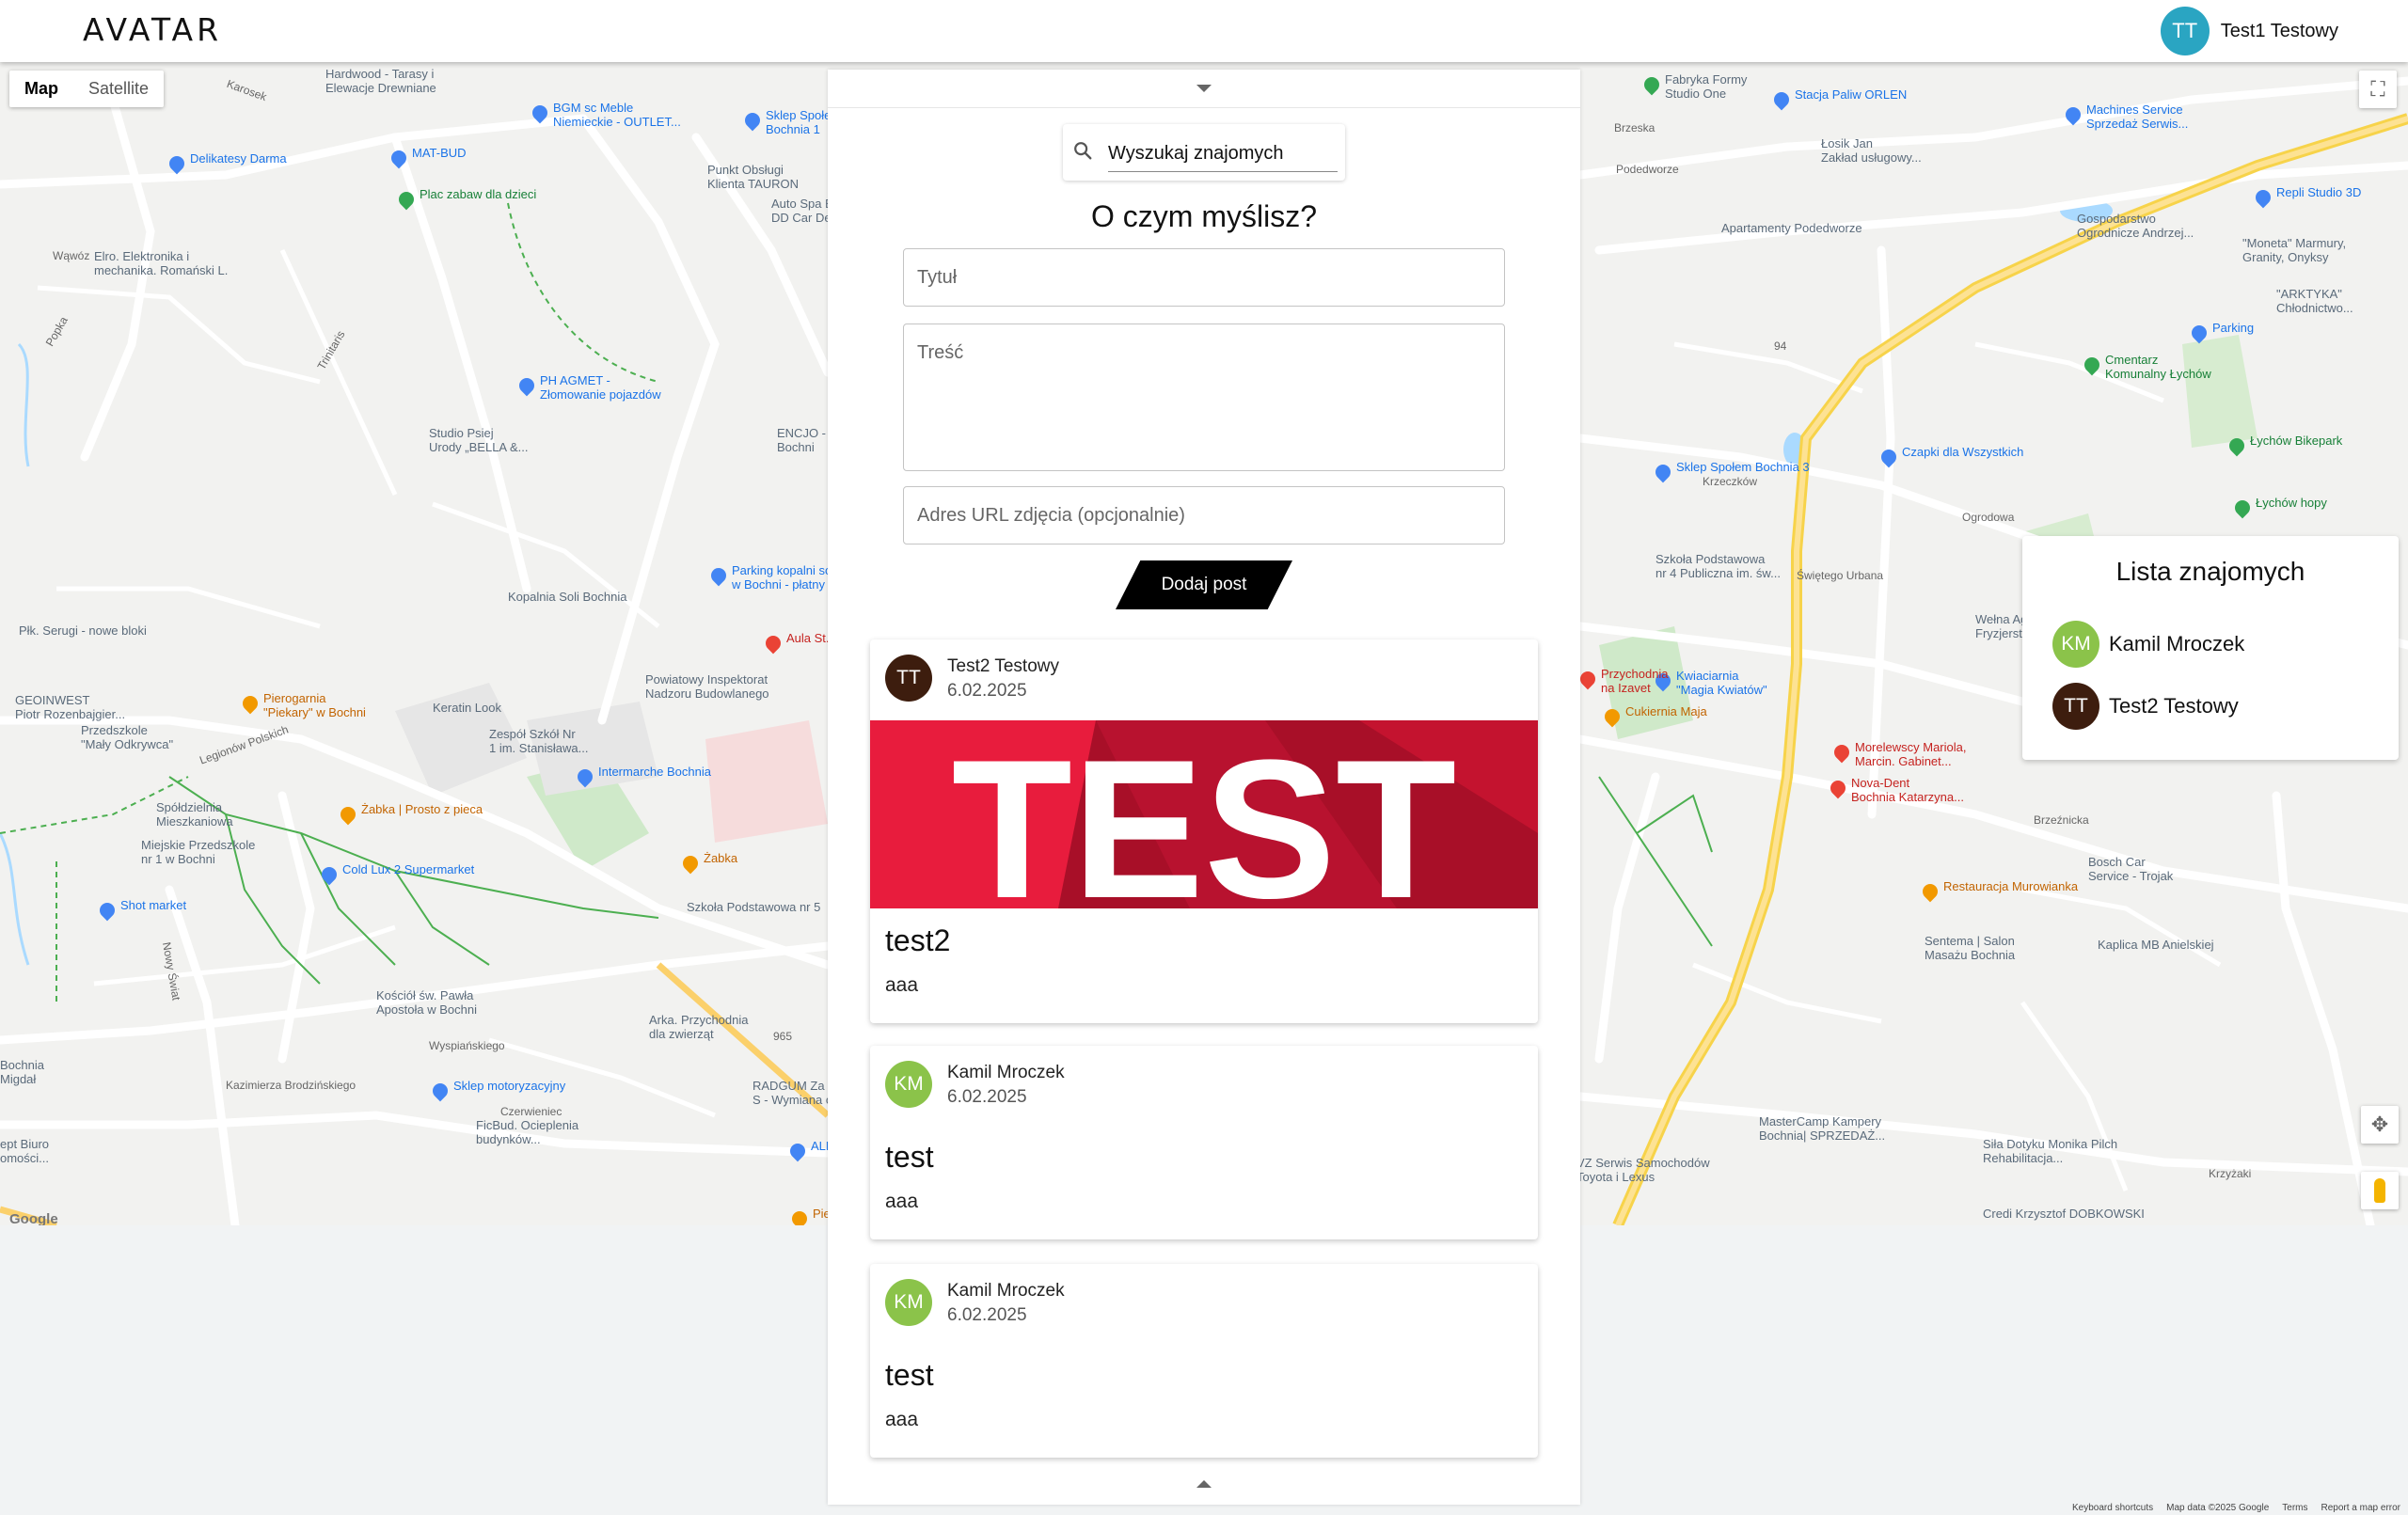  Describe the element at coordinates (753, 177) in the screenshot. I see `map-place-label: Punkt Obsługi Klienta TAURON` at that location.